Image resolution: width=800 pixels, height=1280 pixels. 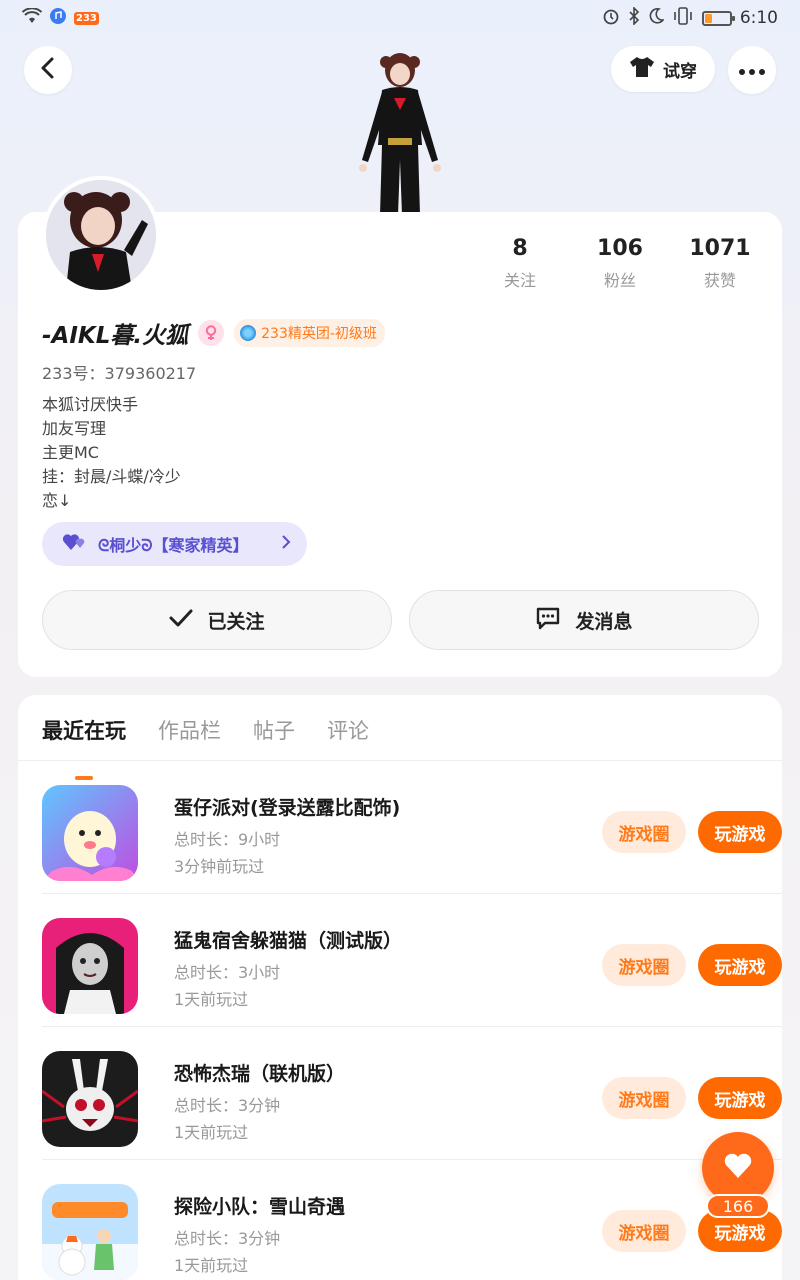 I want to click on stat-following-label: 关注, so click(x=519, y=280).